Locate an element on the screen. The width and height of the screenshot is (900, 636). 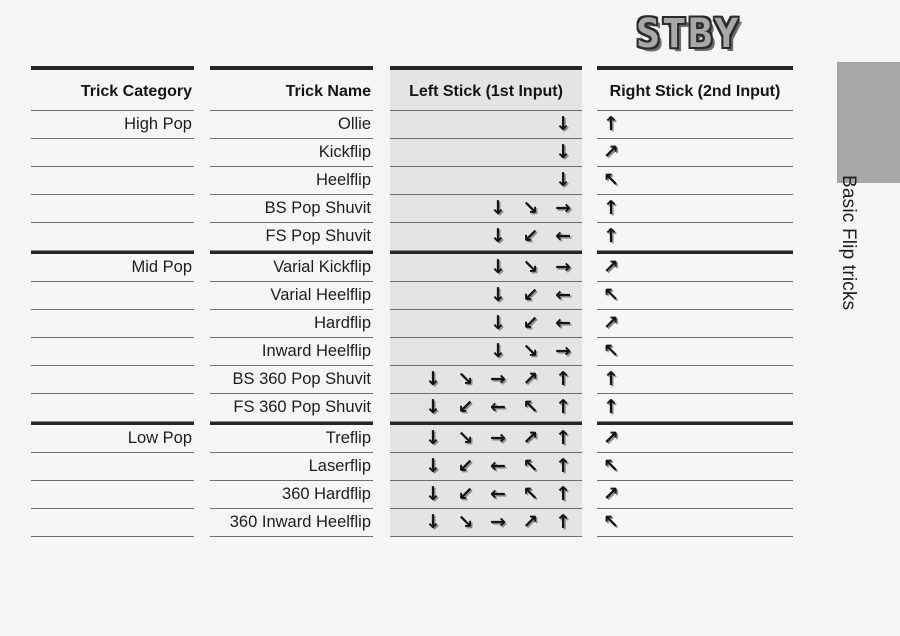
column-header-category: Trick Category is located at coordinates (136, 91).